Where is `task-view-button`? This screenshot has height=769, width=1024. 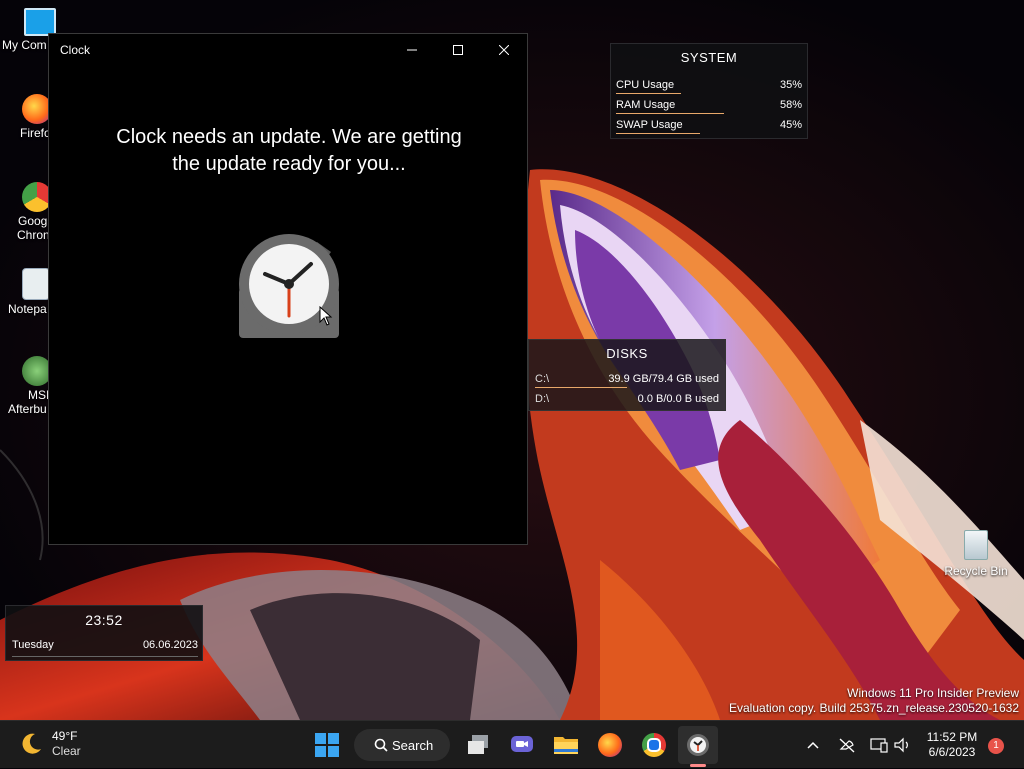 task-view-button is located at coordinates (478, 745).